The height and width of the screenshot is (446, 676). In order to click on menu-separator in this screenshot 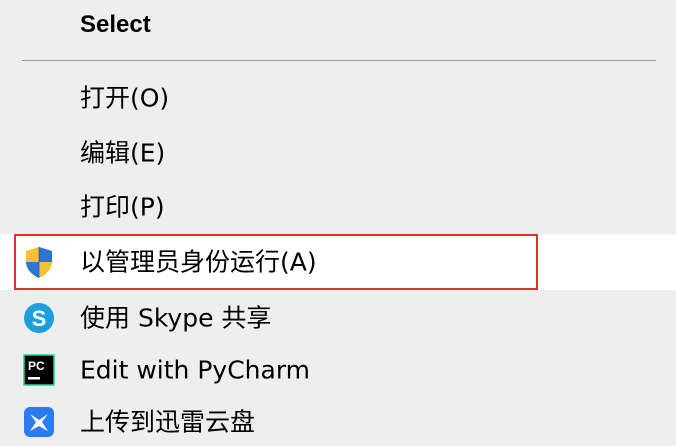, I will do `click(339, 60)`.